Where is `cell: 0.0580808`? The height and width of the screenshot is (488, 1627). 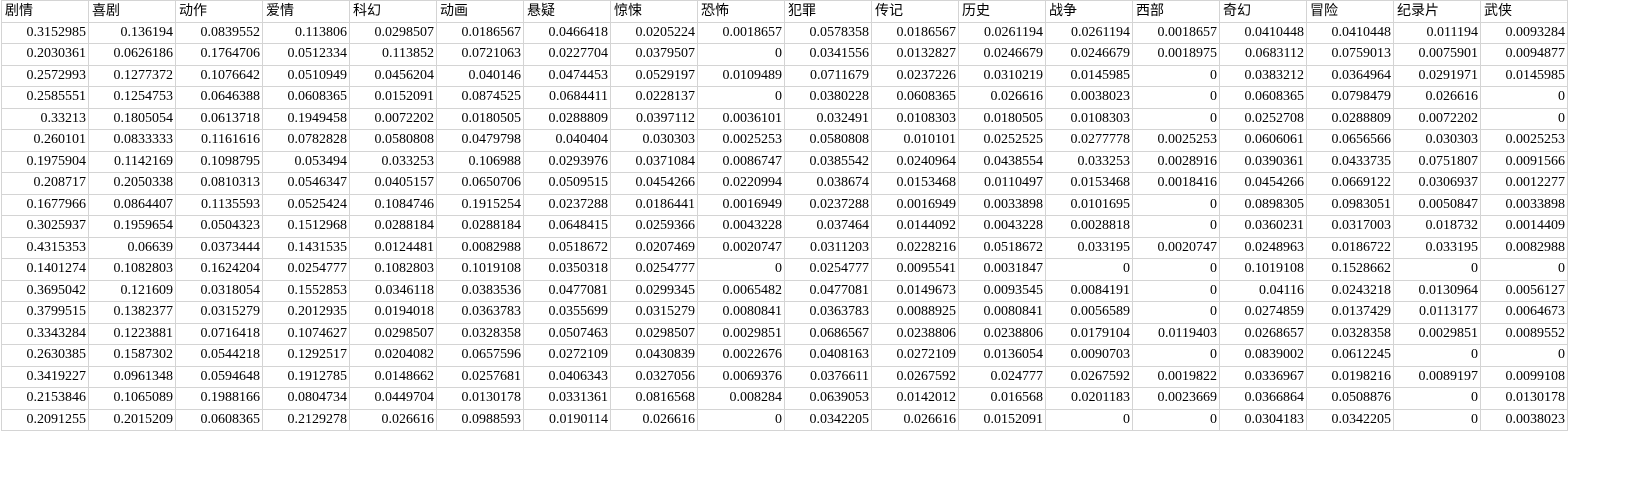
cell: 0.0580808 is located at coordinates (393, 140).